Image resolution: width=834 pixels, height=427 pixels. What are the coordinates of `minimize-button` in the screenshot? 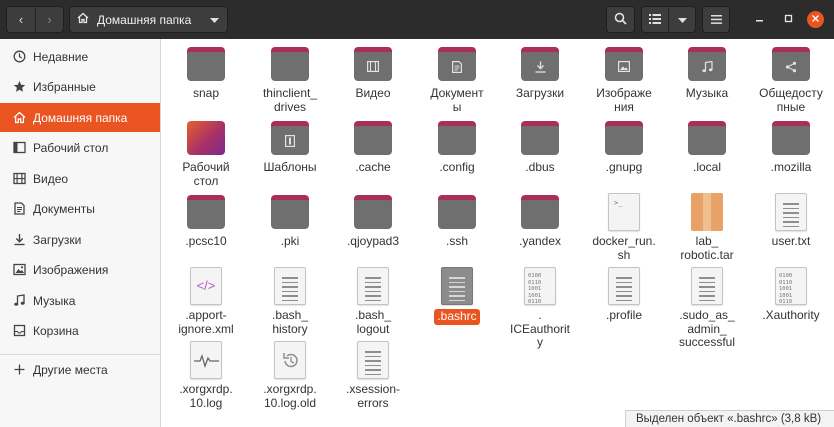 It's located at (759, 19).